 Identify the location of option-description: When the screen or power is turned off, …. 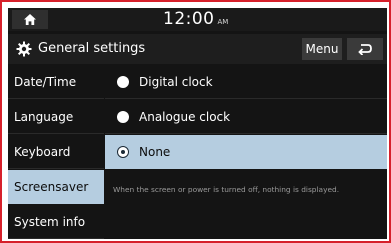
(226, 189).